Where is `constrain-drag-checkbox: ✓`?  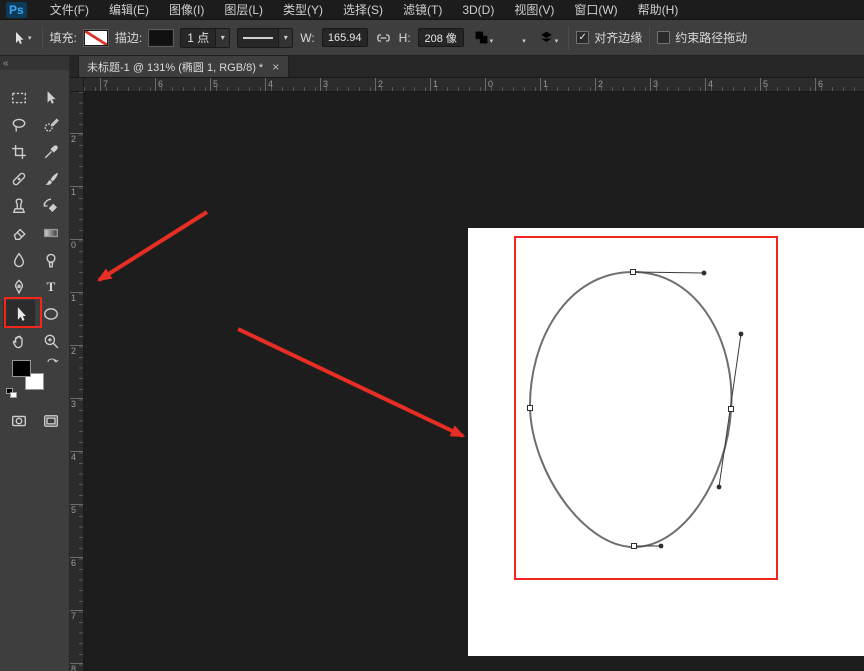
constrain-drag-checkbox: ✓ is located at coordinates (664, 37).